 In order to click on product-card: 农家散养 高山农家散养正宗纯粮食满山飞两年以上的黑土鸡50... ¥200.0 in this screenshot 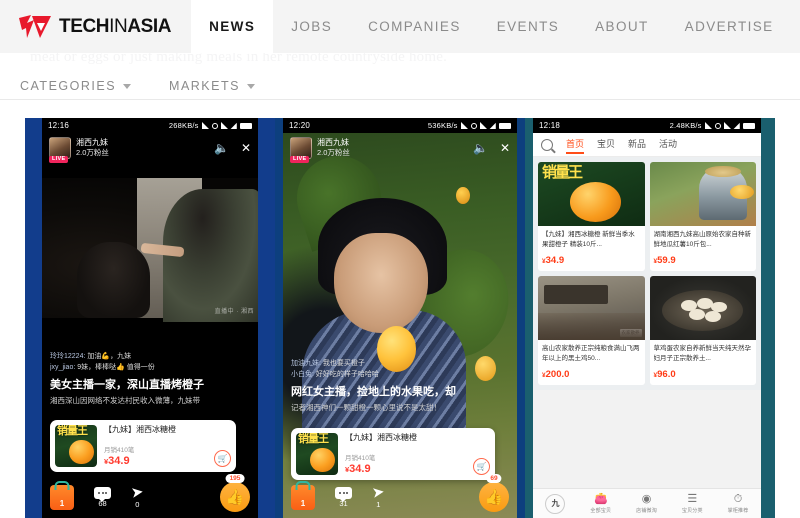, I will do `click(591, 330)`.